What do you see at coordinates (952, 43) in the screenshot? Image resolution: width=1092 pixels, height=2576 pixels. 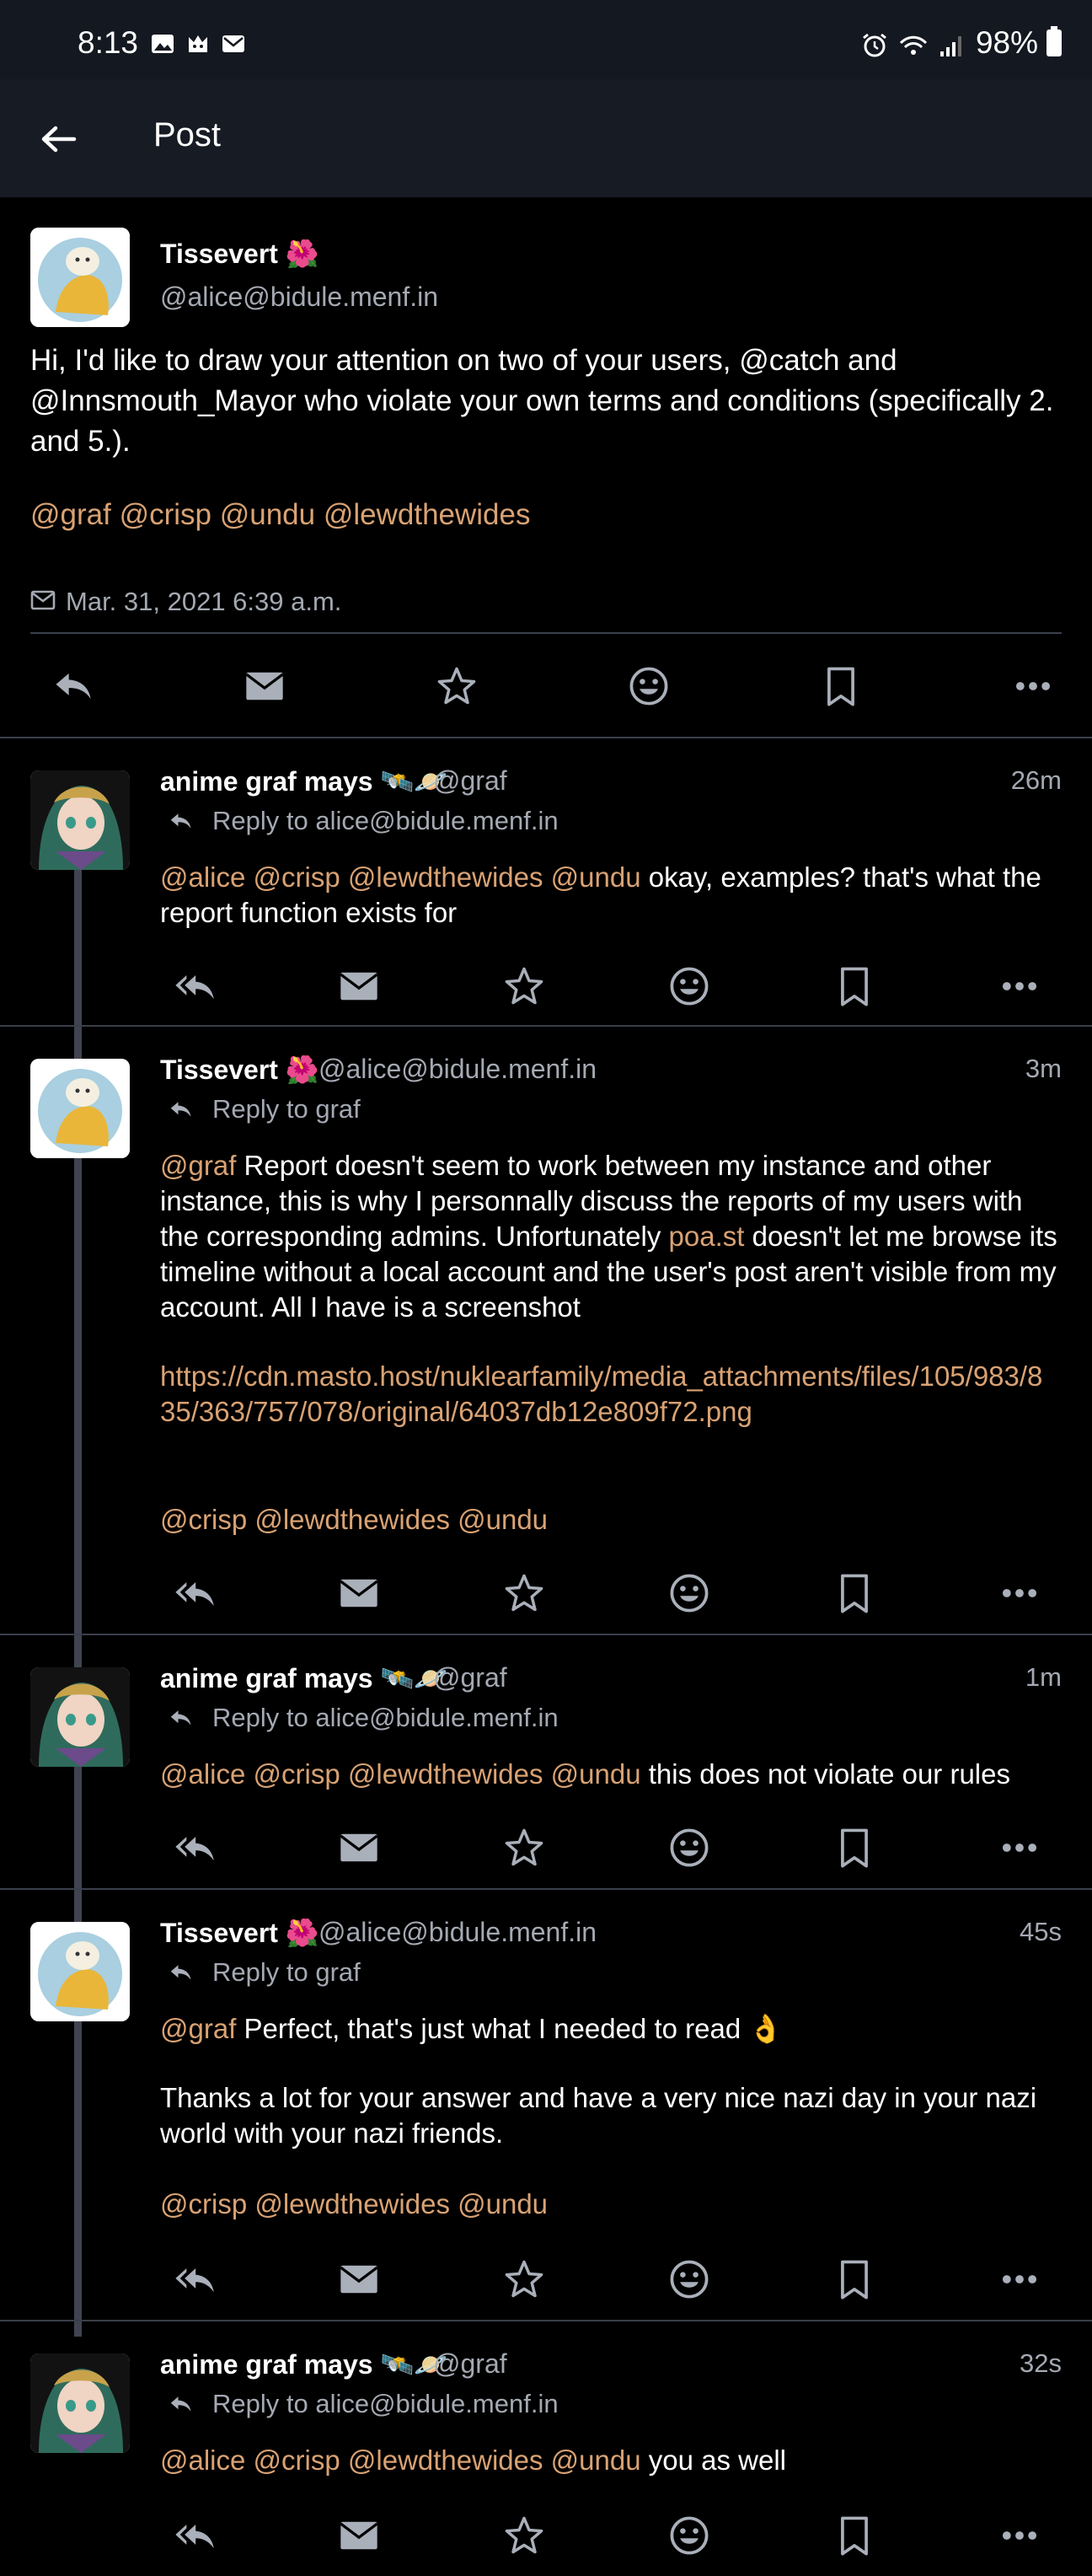 I see `signal-icon` at bounding box center [952, 43].